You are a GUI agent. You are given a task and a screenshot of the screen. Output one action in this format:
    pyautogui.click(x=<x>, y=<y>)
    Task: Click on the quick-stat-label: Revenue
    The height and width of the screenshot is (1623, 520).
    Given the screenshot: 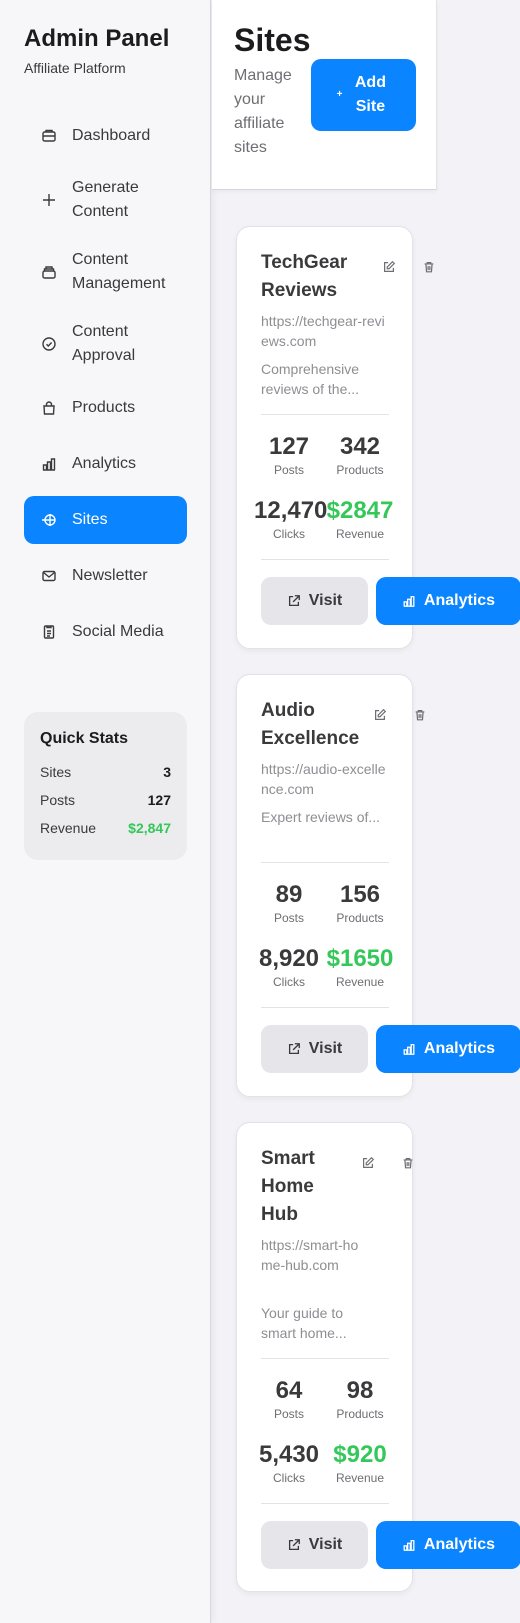 What is the action you would take?
    pyautogui.click(x=68, y=828)
    